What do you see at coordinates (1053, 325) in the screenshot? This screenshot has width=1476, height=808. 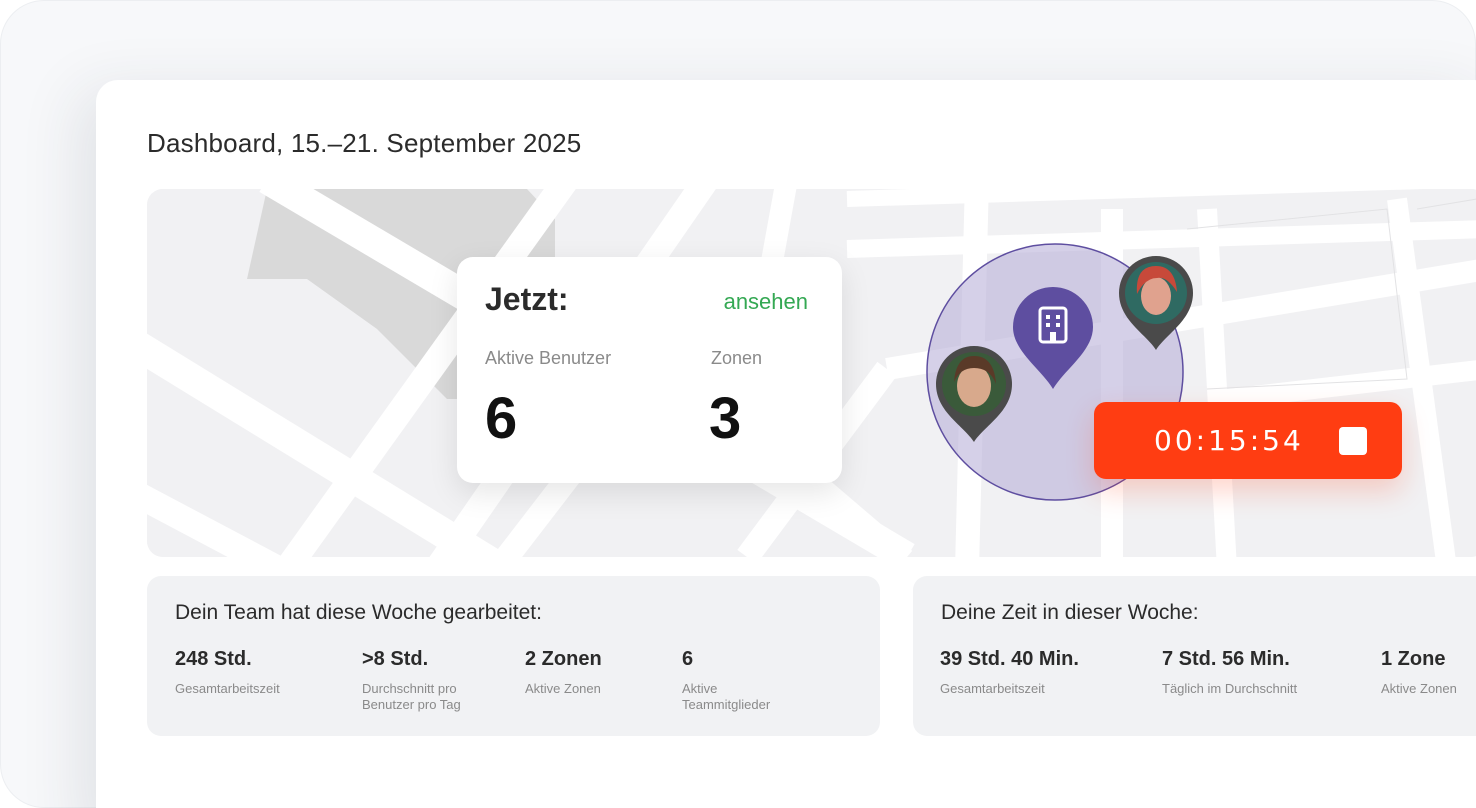 I see `building-icon` at bounding box center [1053, 325].